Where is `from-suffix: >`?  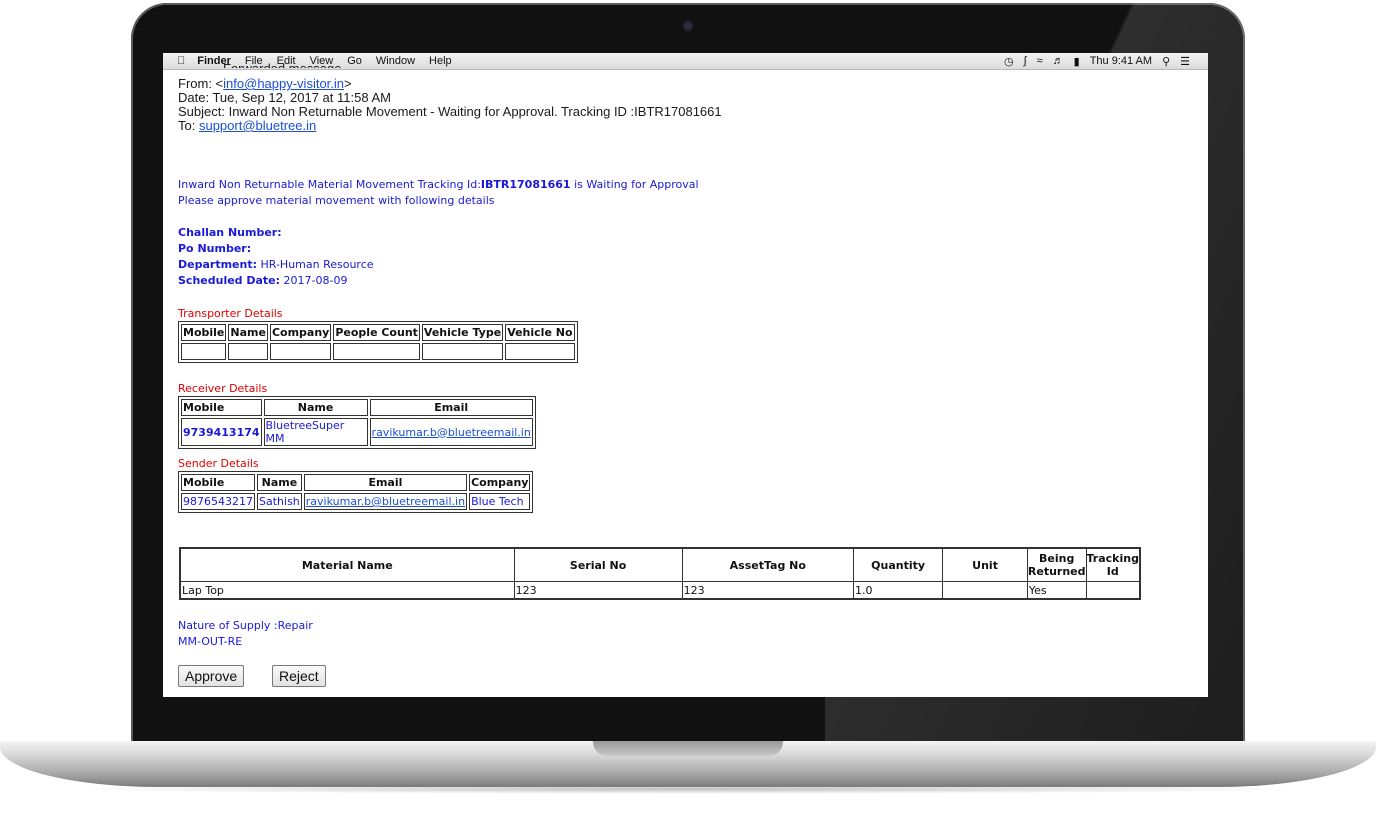 from-suffix: > is located at coordinates (348, 83).